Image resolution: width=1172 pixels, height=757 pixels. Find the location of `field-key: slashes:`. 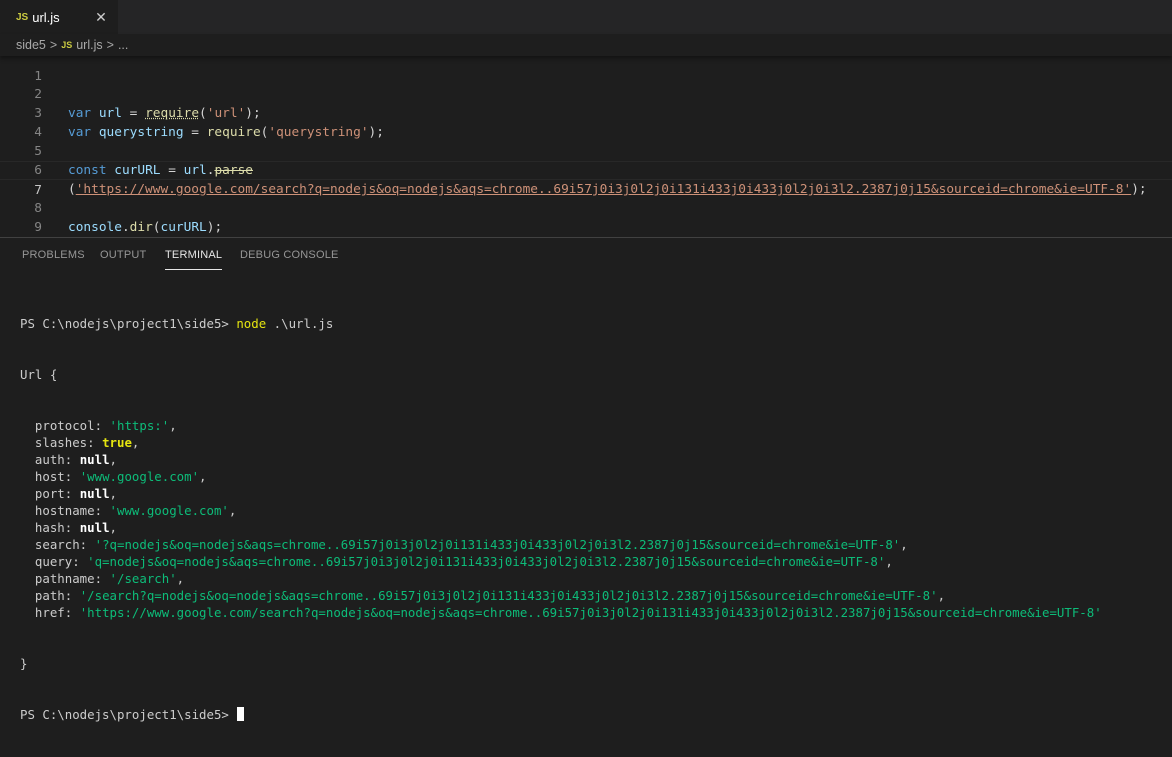

field-key: slashes: is located at coordinates (61, 442).